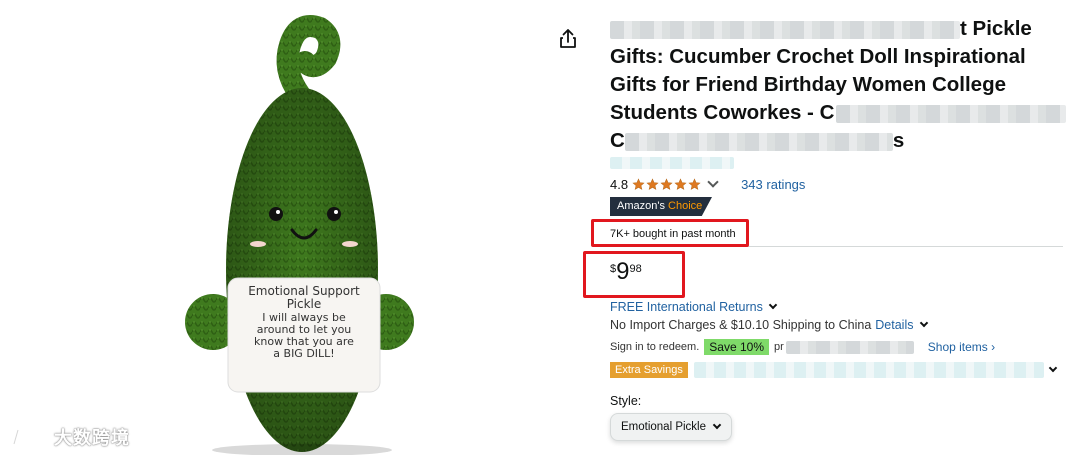 This screenshot has width=1080, height=455. I want to click on details-link: Details, so click(894, 325).